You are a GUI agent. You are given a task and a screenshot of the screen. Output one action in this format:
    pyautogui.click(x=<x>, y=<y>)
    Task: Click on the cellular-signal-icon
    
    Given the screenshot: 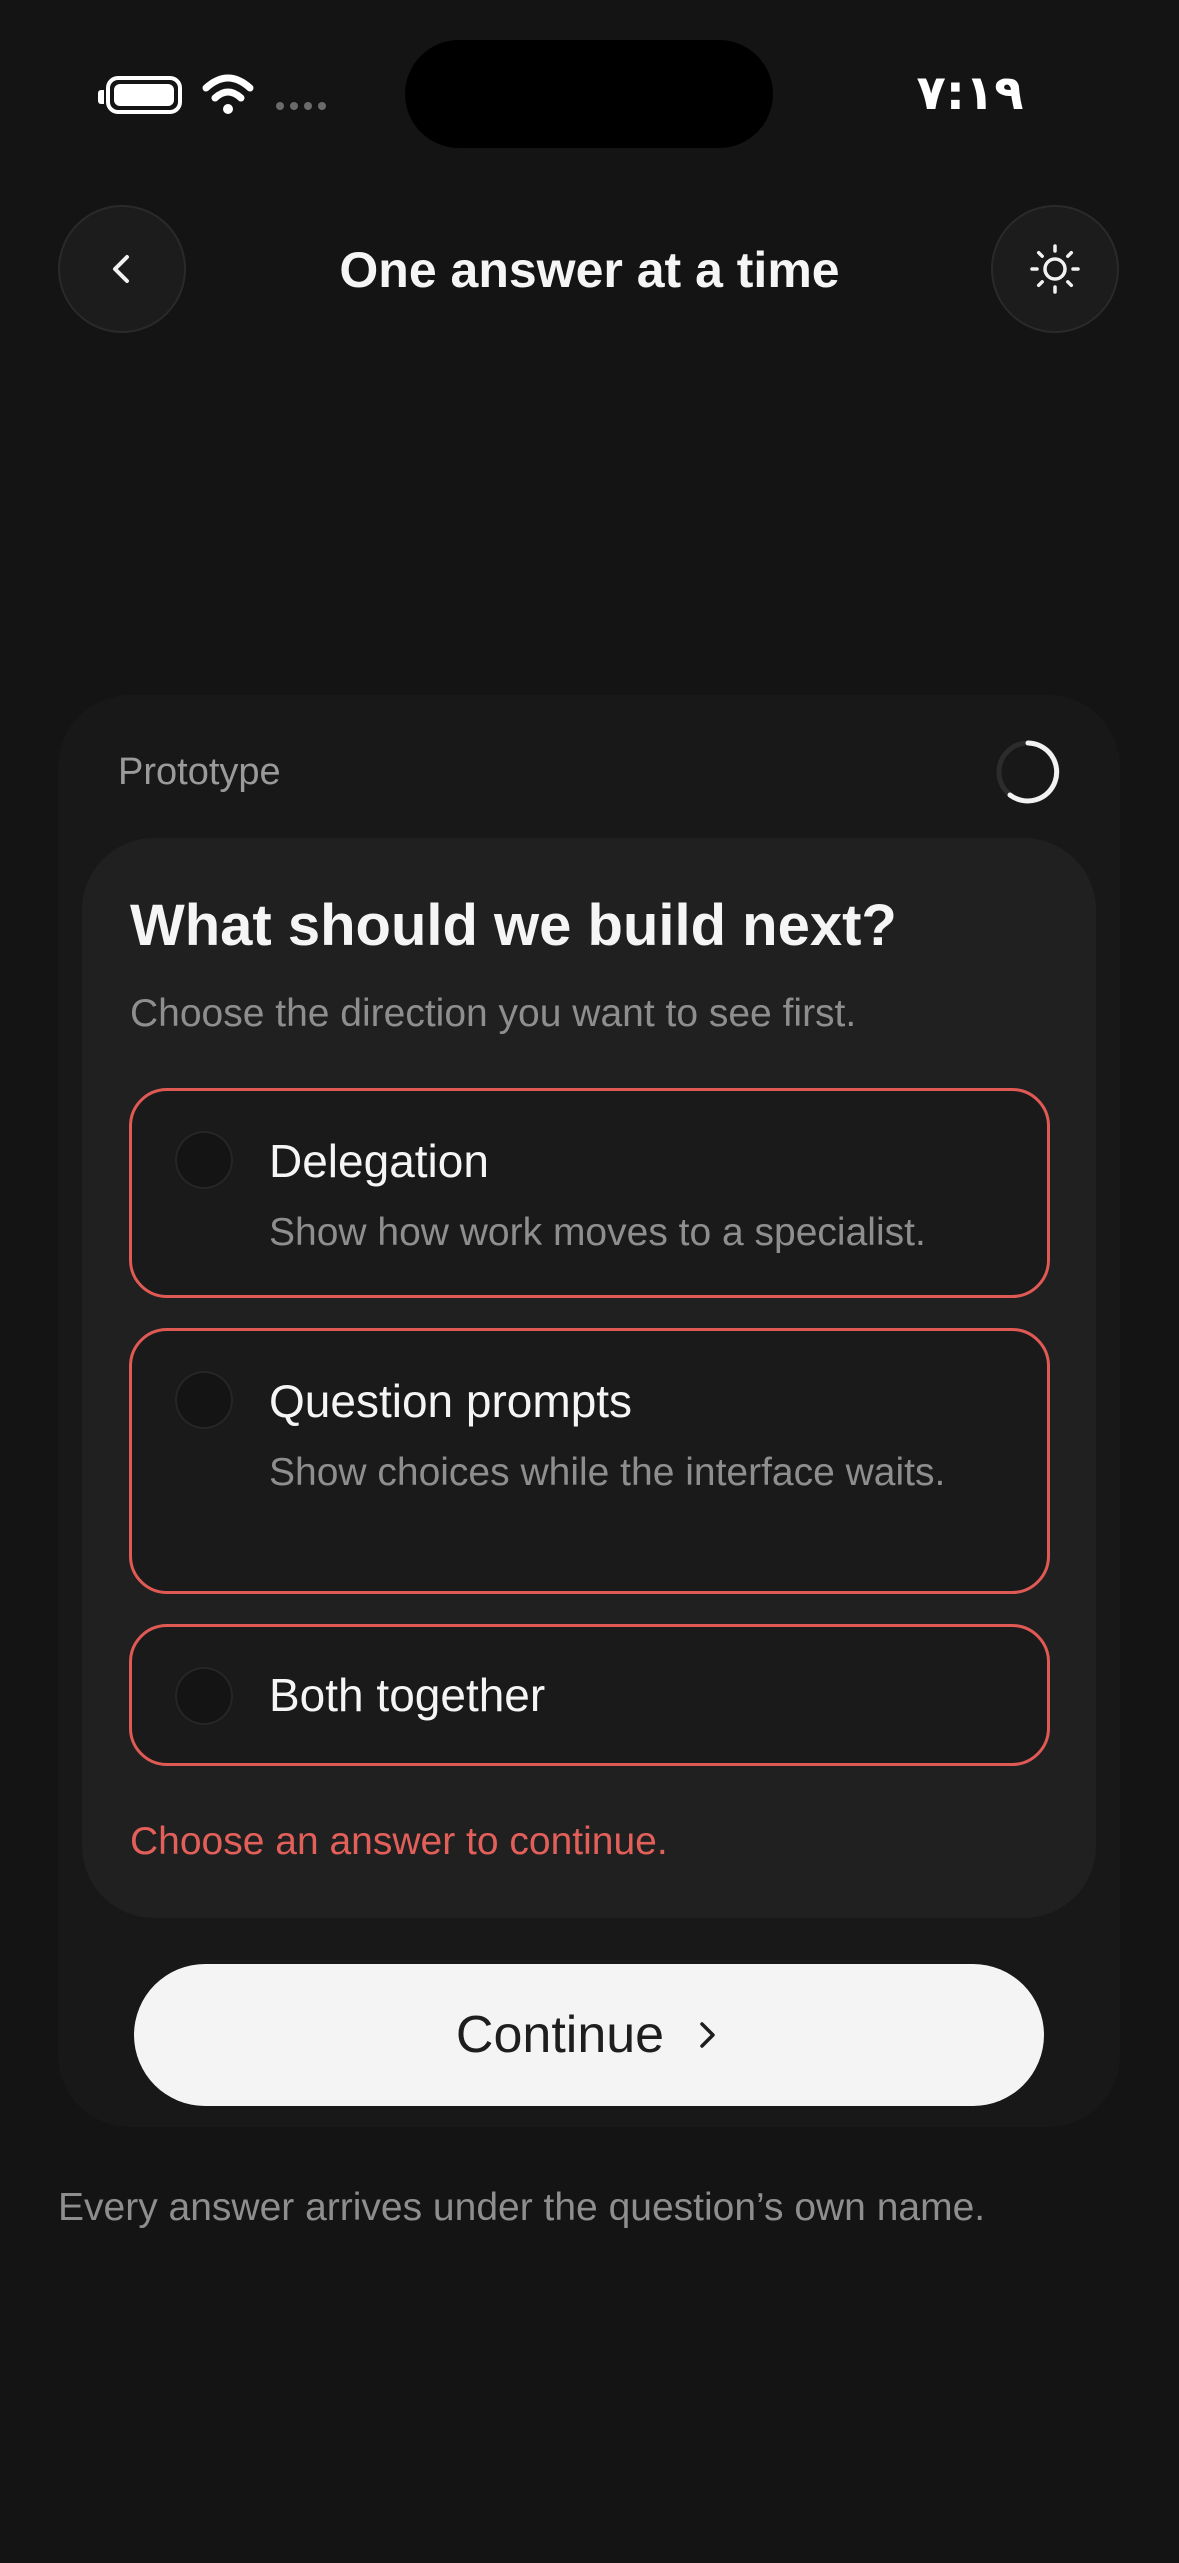 What is the action you would take?
    pyautogui.click(x=301, y=106)
    